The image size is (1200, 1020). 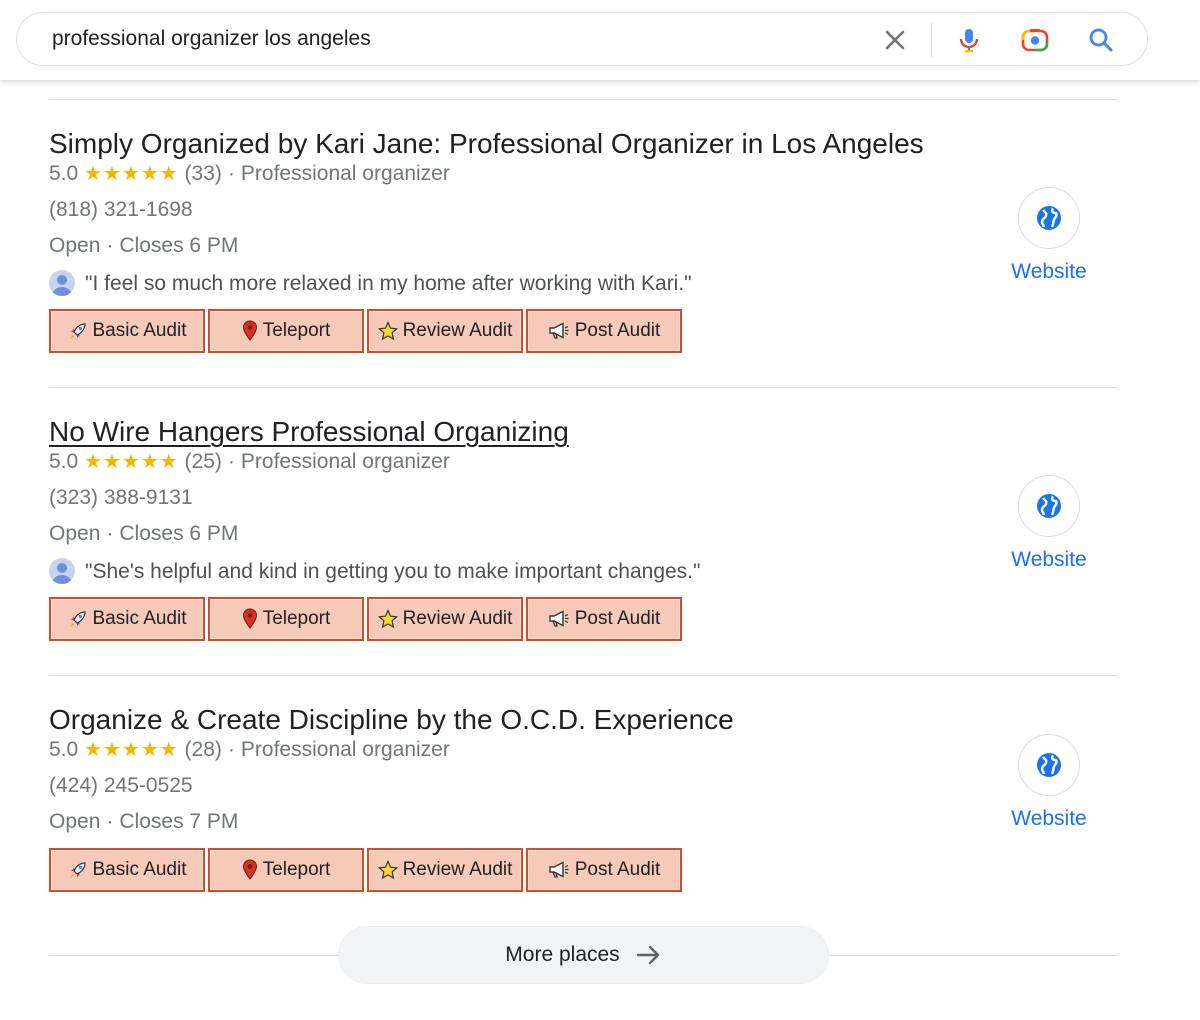 I want to click on place-phone: (424) 245-0525, so click(x=121, y=785).